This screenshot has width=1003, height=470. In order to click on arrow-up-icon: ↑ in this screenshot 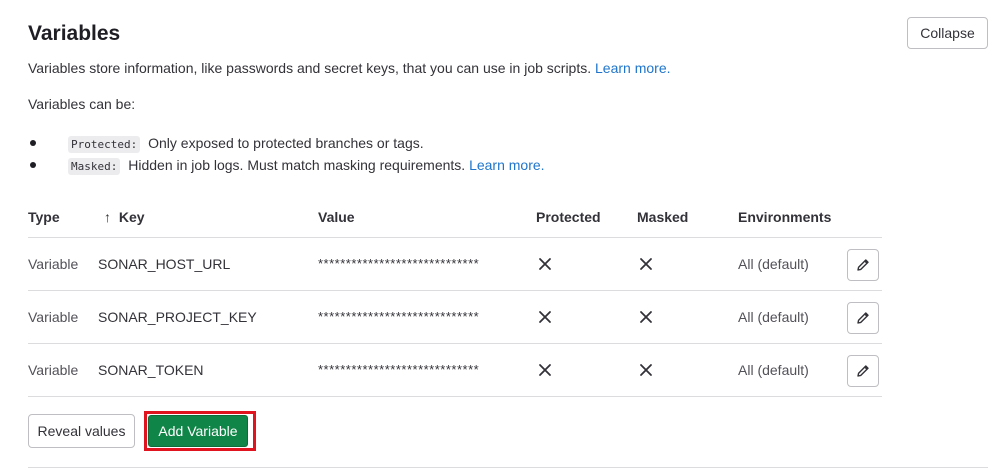, I will do `click(107, 217)`.